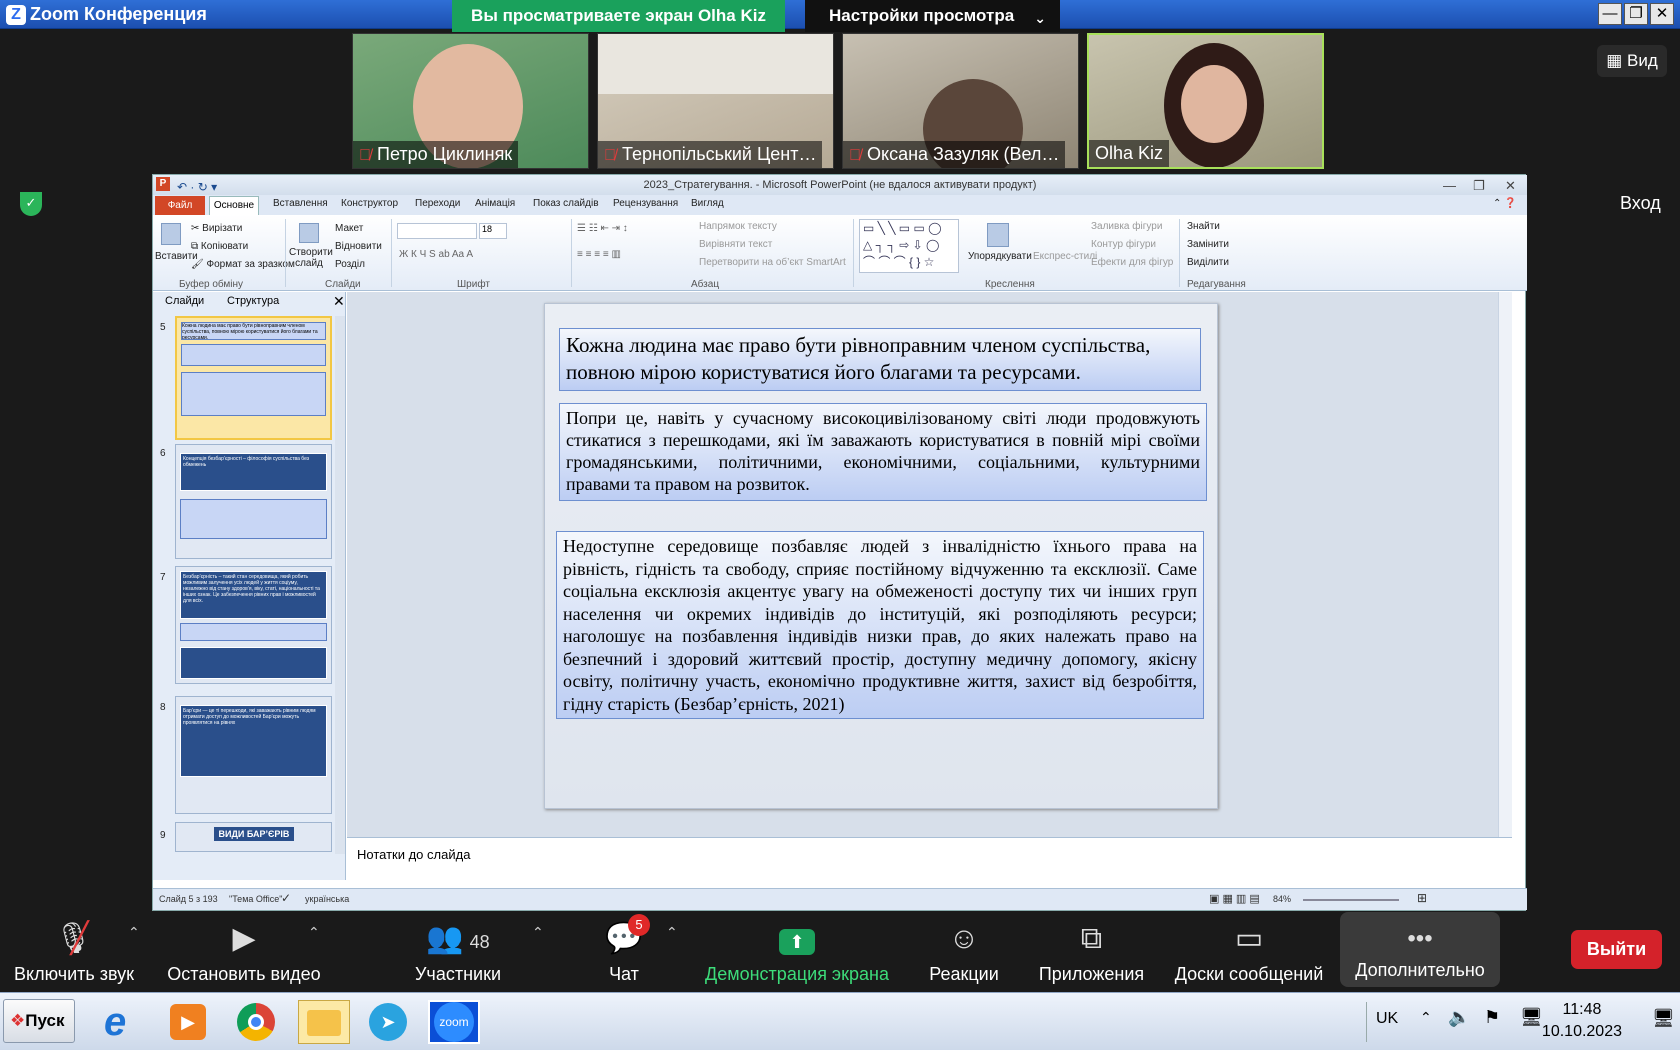 The image size is (1680, 1050). What do you see at coordinates (243, 264) in the screenshot?
I see `format-painter-button: 🖌 Формат за зразком` at bounding box center [243, 264].